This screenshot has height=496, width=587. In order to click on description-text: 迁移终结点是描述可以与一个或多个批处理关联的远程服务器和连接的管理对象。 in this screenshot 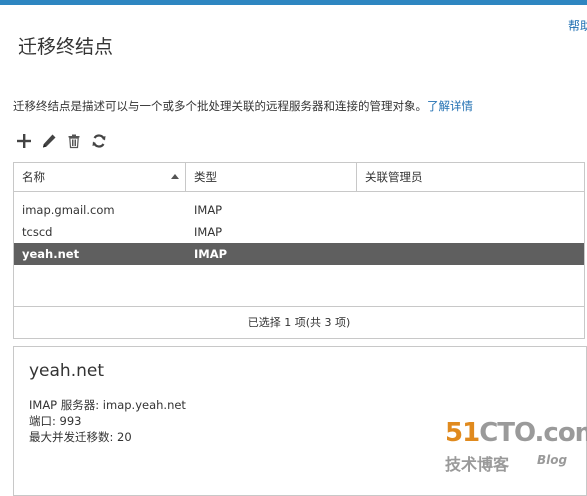, I will do `click(220, 106)`.